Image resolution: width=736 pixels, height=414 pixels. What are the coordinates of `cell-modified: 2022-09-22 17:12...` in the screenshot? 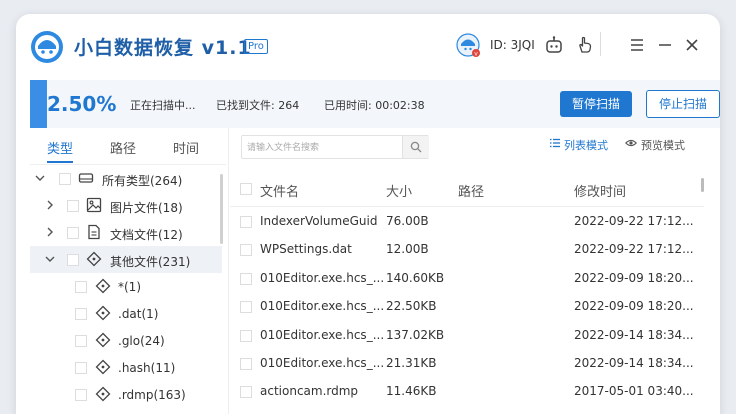 It's located at (634, 221).